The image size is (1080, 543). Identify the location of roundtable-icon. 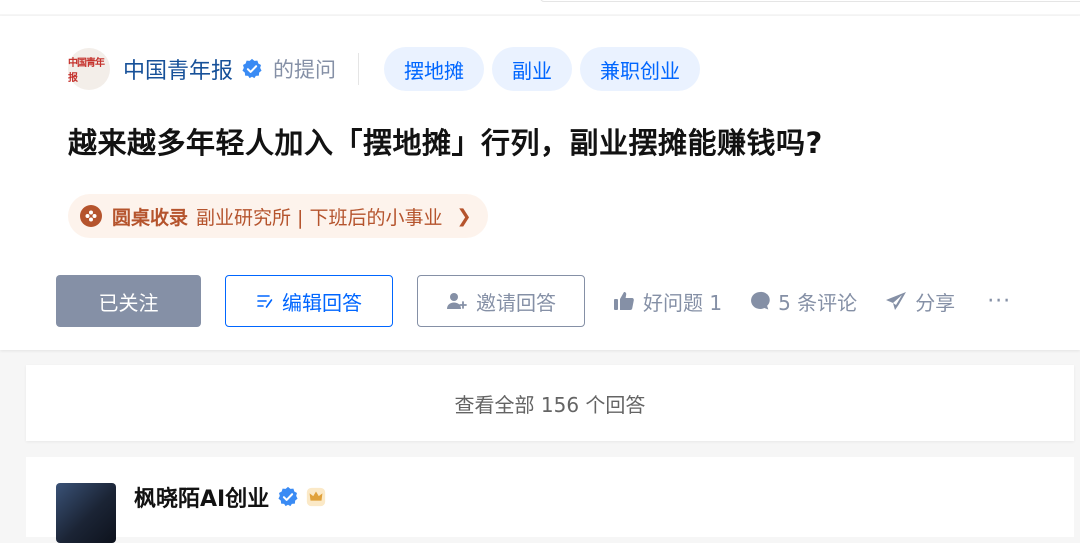
(91, 216).